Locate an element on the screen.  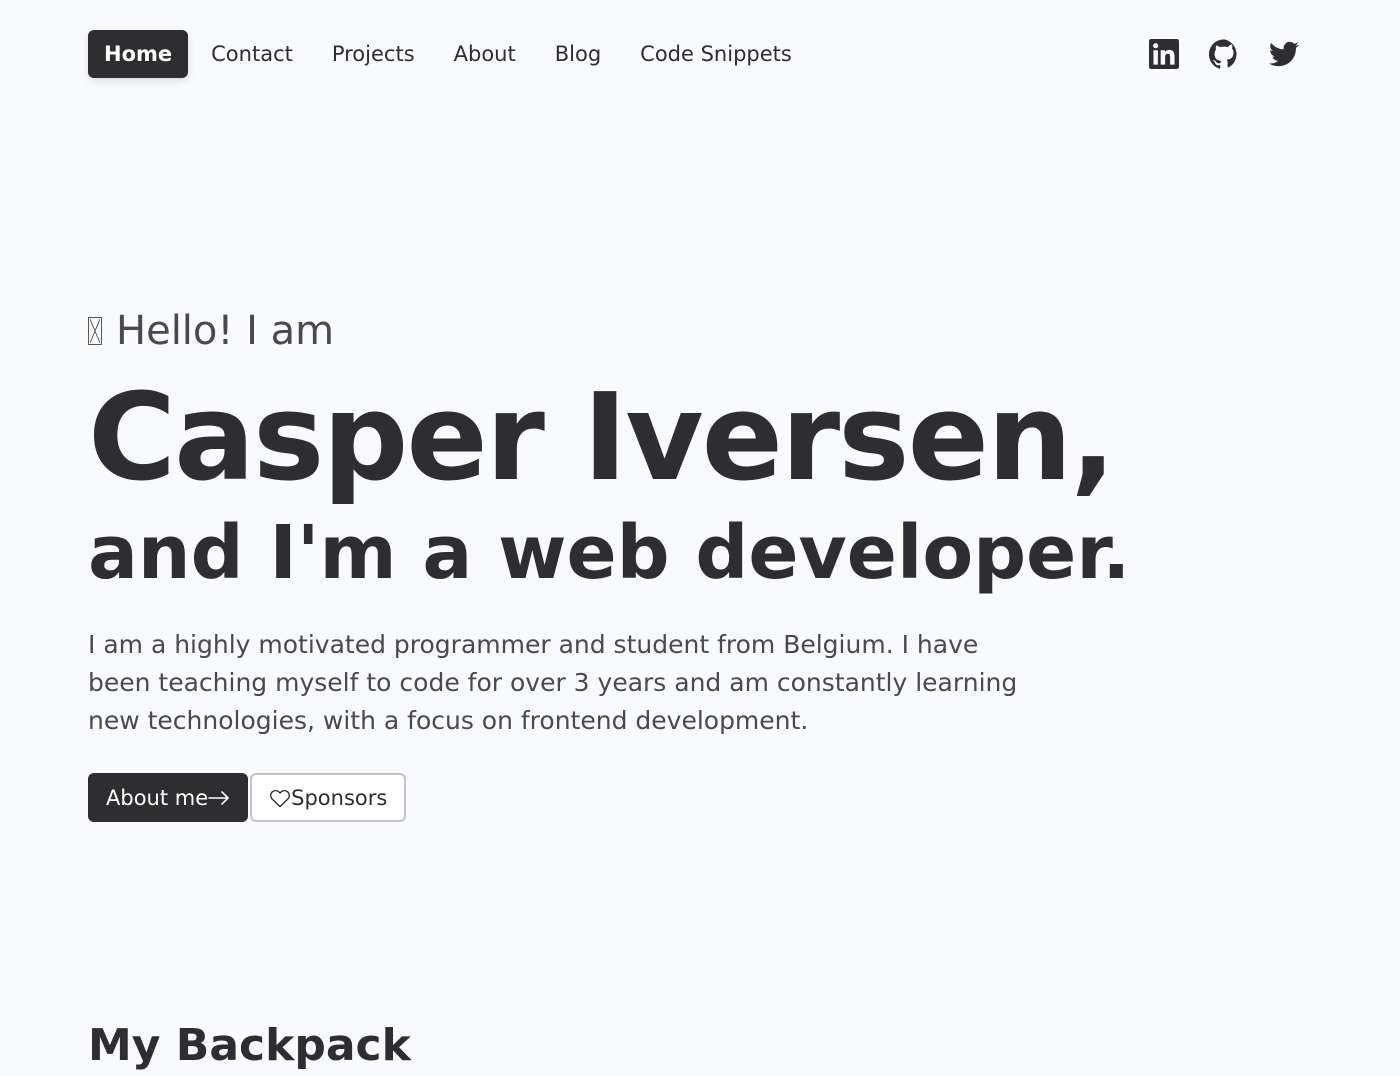
hero-actions: About me Sponsors is located at coordinates (663, 797).